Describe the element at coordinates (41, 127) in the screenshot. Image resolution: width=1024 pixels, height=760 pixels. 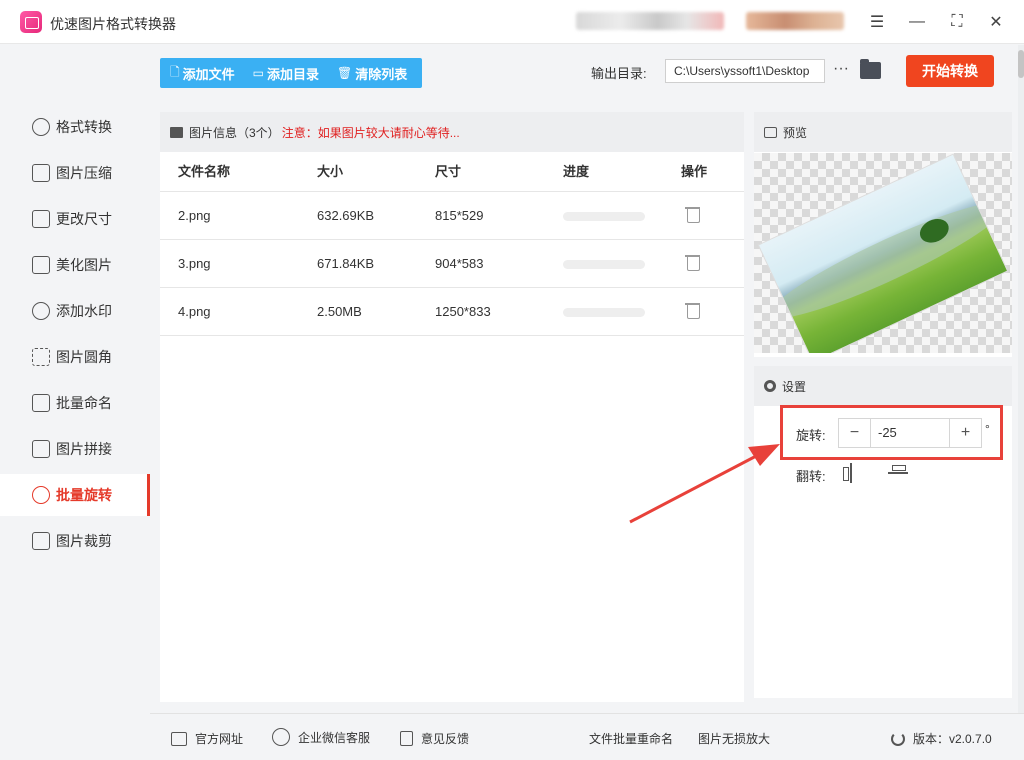
I see `convert-icon` at that location.